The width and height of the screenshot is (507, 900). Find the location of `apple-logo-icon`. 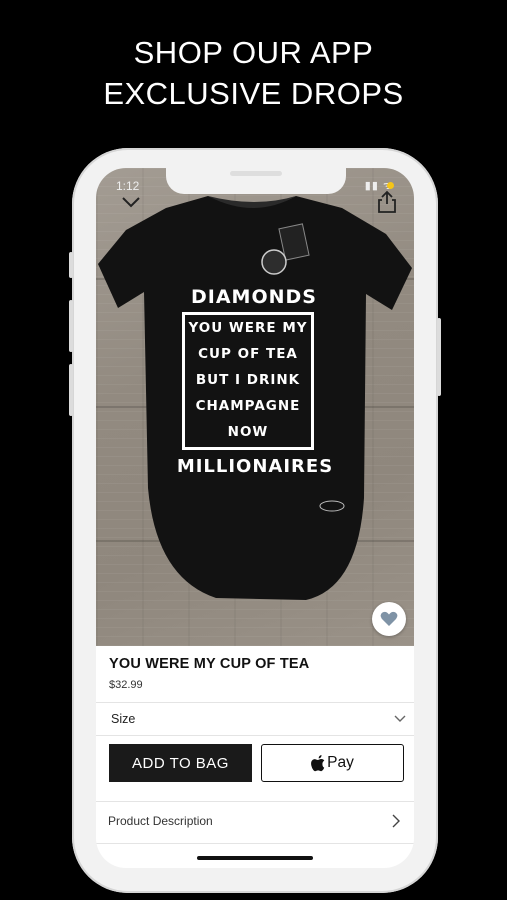

apple-logo-icon is located at coordinates (318, 762).